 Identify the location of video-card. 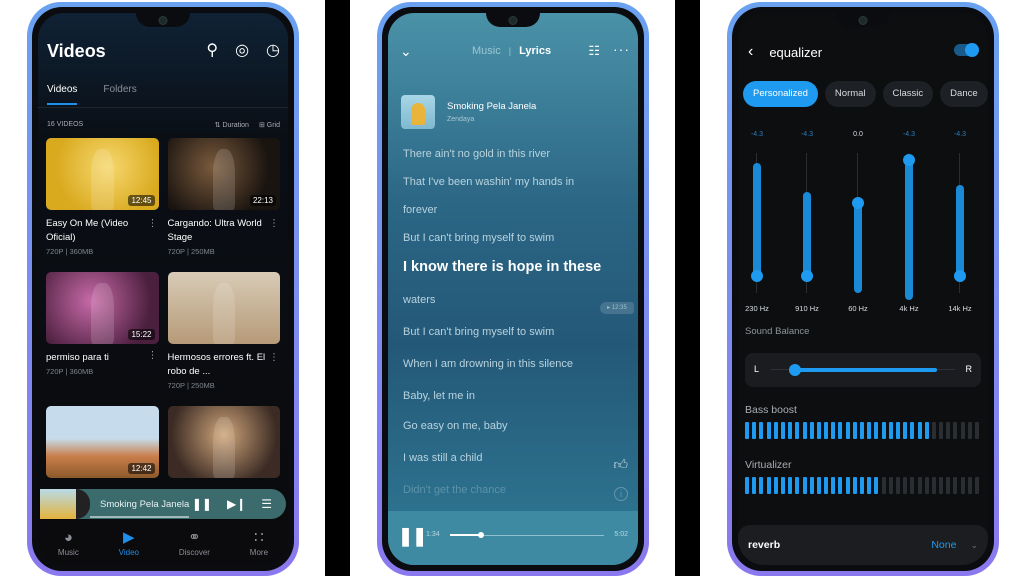
(223, 473).